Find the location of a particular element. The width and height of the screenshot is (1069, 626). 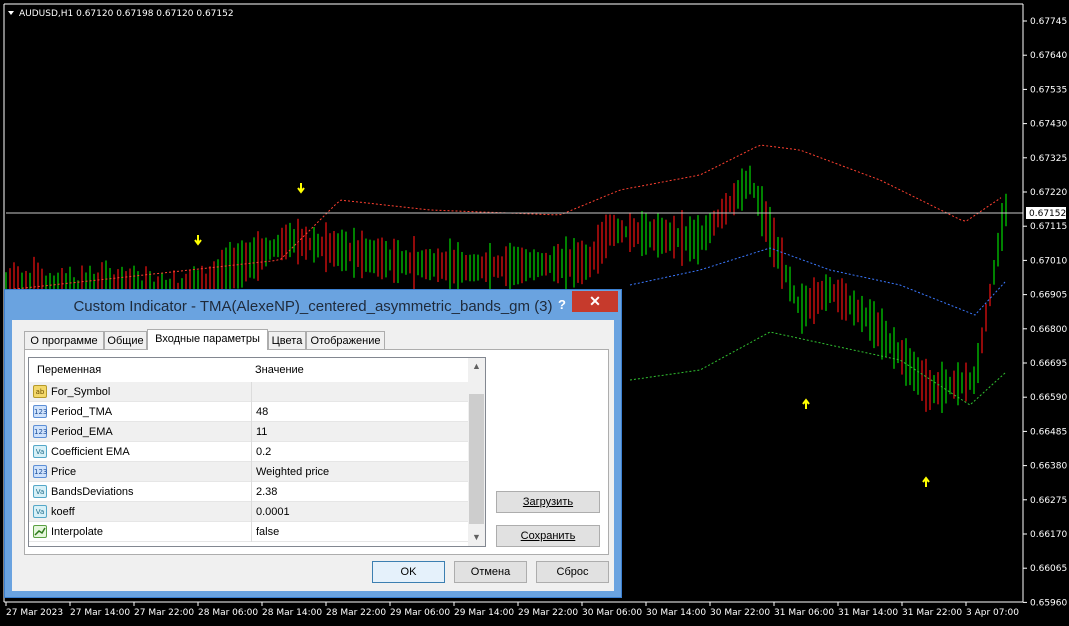

price-tick-label: 0.67535 is located at coordinates (1048, 90).